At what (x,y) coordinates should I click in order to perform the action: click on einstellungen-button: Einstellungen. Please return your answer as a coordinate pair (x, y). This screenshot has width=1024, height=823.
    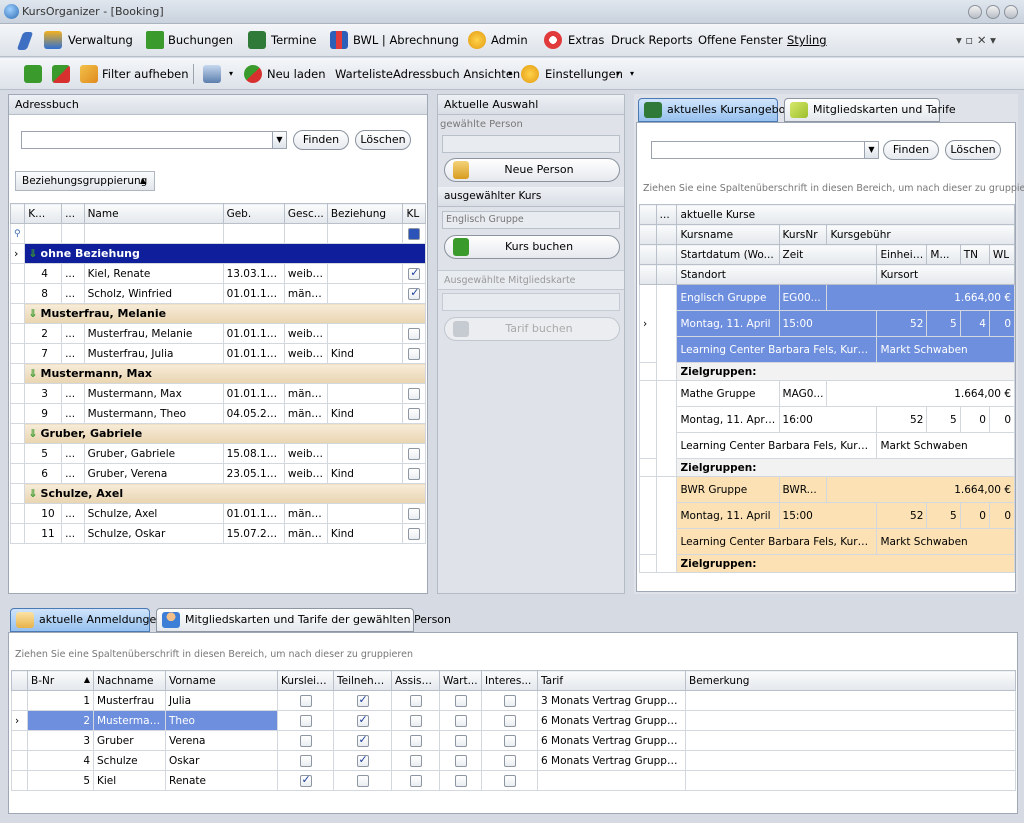
    Looking at the image, I should click on (584, 74).